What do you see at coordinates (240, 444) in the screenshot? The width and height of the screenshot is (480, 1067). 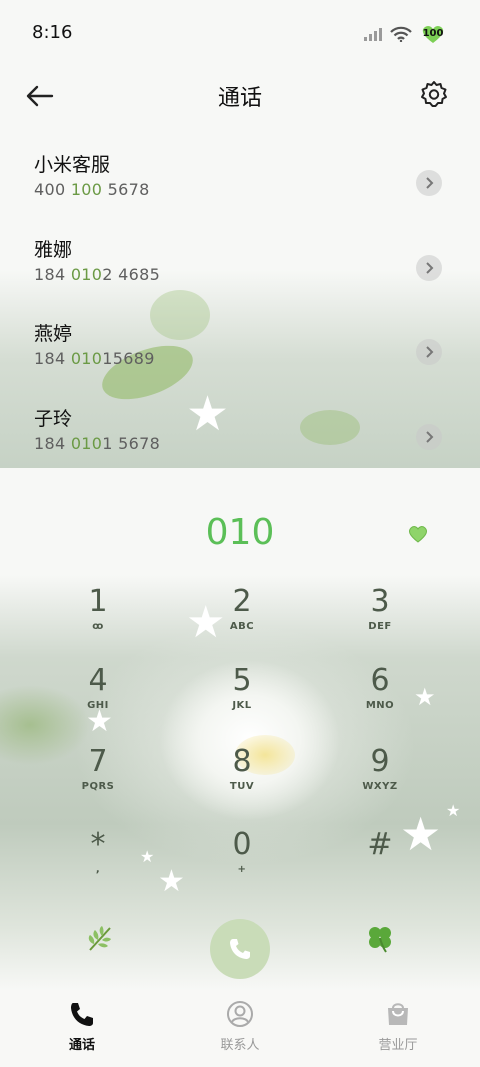 I see `contact-item: 子玲 184 0101 5678` at bounding box center [240, 444].